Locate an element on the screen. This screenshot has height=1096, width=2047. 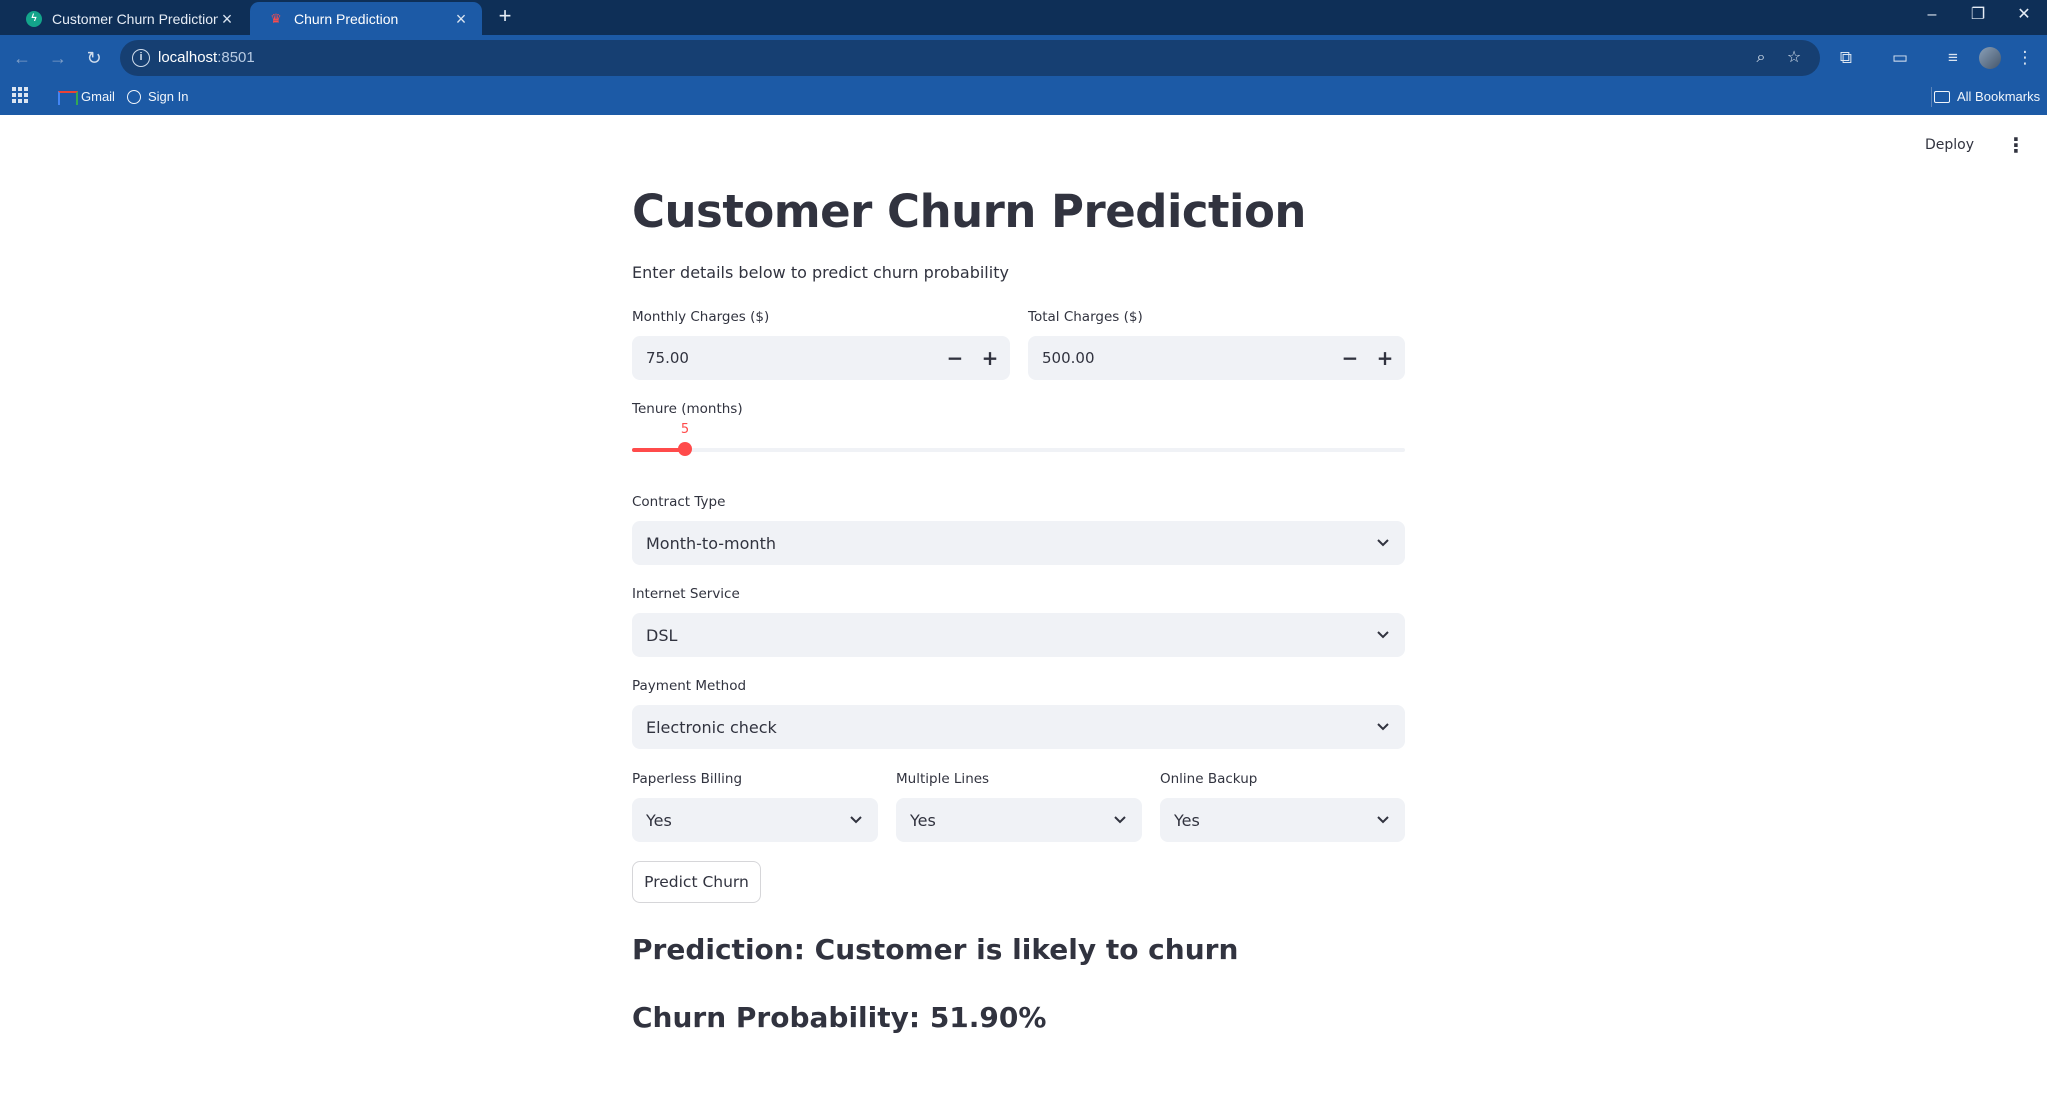
window-close-icon: ✕ is located at coordinates (2024, 15).